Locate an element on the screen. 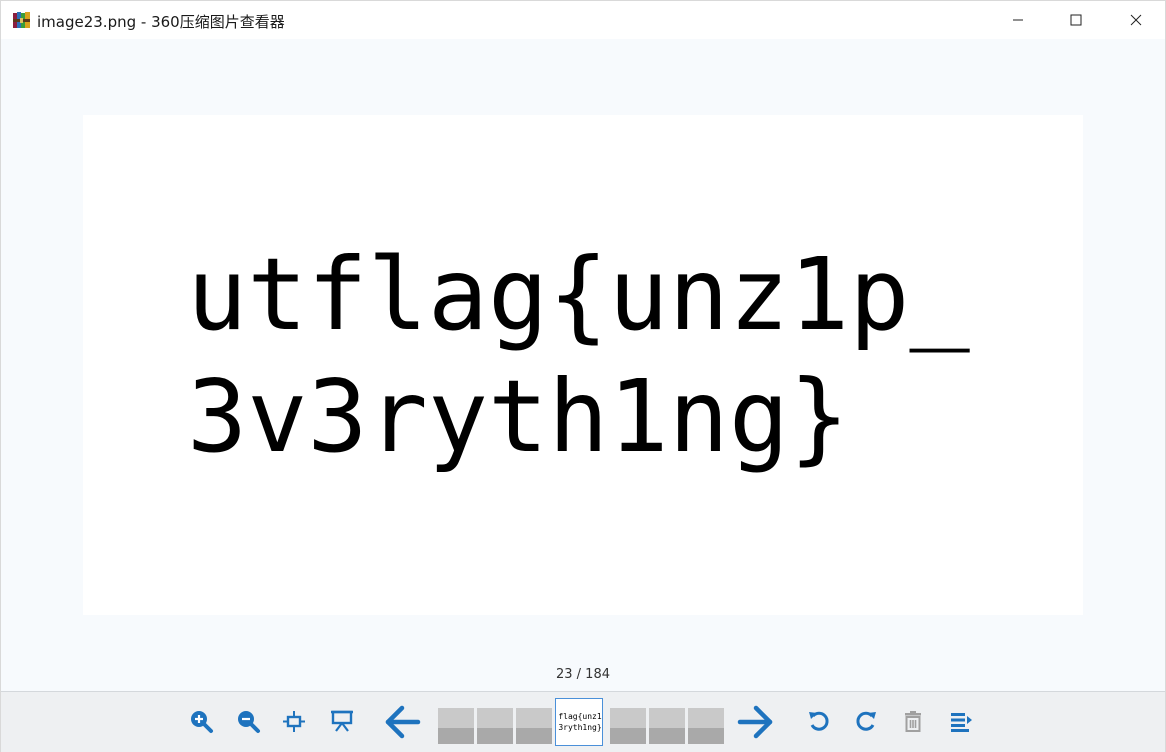 The width and height of the screenshot is (1166, 752). next-arrow-icon is located at coordinates (755, 722).